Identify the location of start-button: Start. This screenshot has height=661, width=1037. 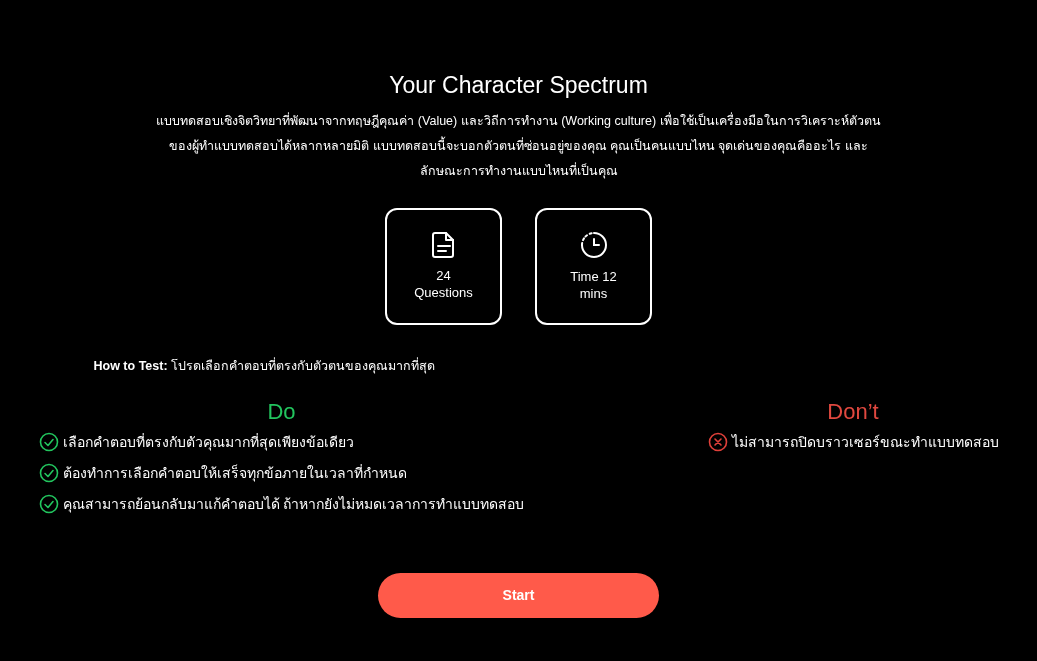
(518, 595).